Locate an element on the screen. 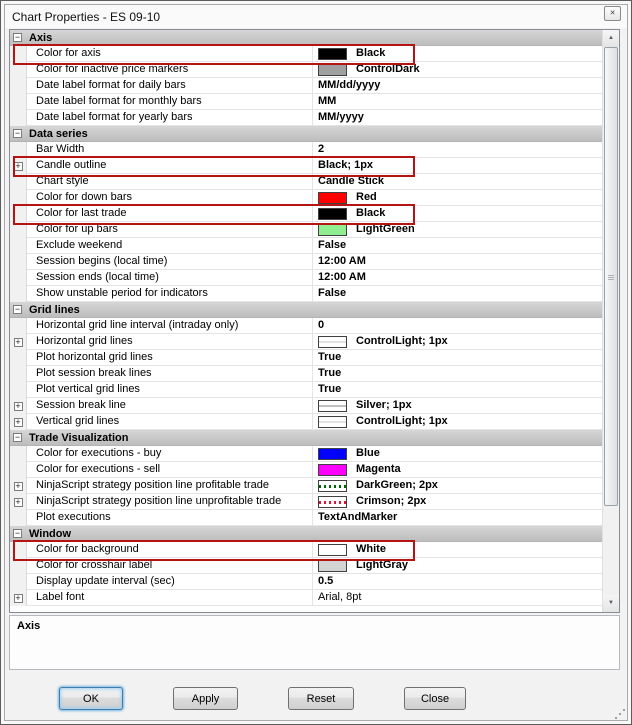  property-row: + Candle outline Black; 1px is located at coordinates (306, 166).